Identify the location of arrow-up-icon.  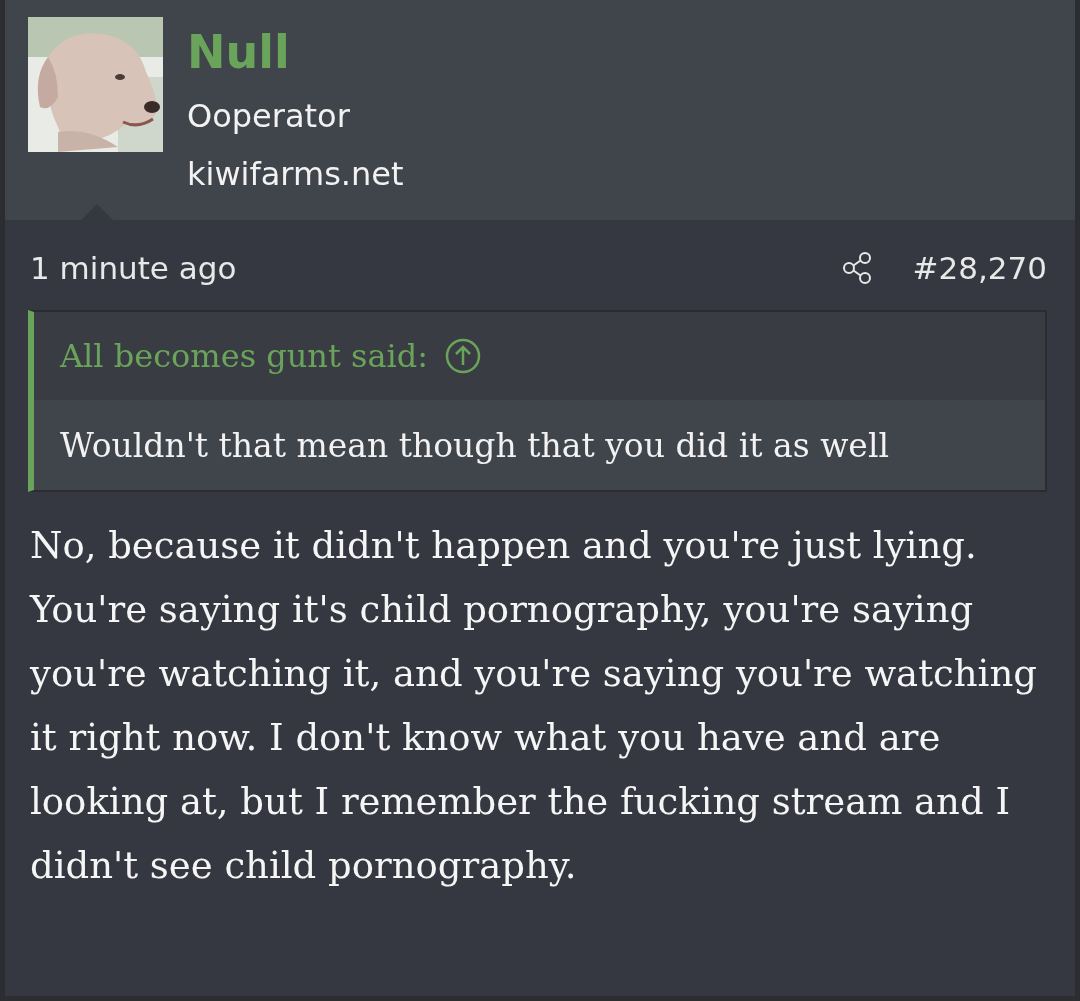
(462, 356).